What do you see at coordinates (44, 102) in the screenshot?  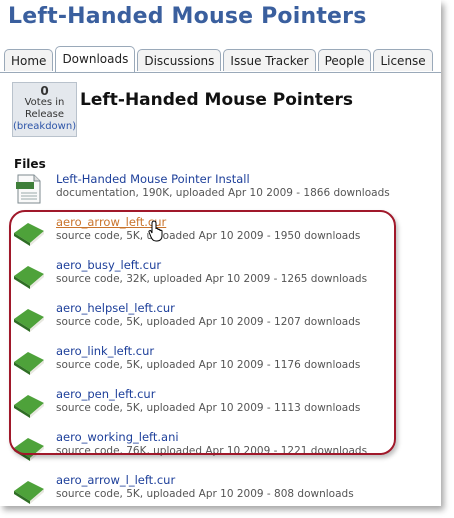 I see `vote-label-line1: Votes in` at bounding box center [44, 102].